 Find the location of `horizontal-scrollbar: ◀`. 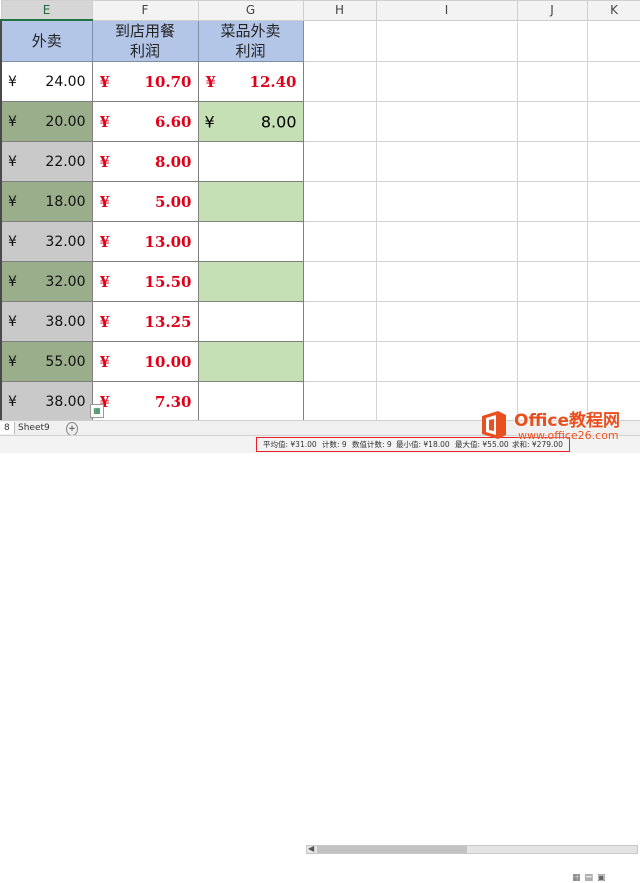

horizontal-scrollbar: ◀ is located at coordinates (472, 849).